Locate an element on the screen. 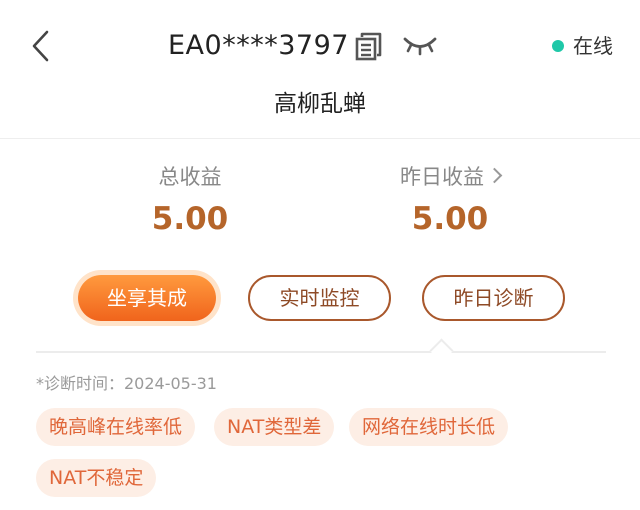 The height and width of the screenshot is (510, 640). diagnosis-tag: NAT不稳定 is located at coordinates (96, 478).